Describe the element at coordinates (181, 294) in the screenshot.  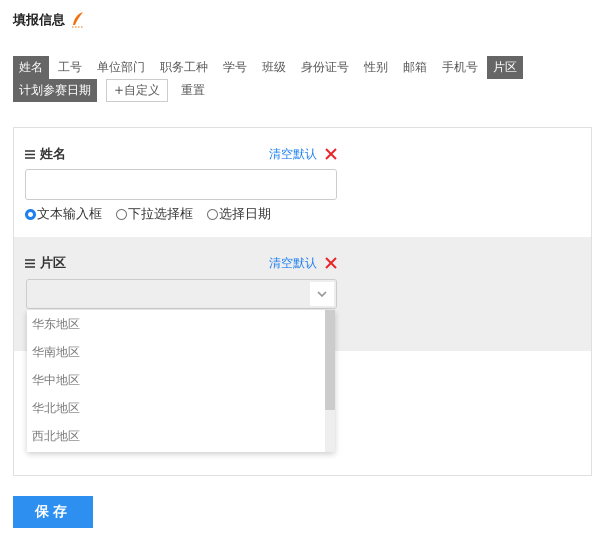
I see `select-field` at that location.